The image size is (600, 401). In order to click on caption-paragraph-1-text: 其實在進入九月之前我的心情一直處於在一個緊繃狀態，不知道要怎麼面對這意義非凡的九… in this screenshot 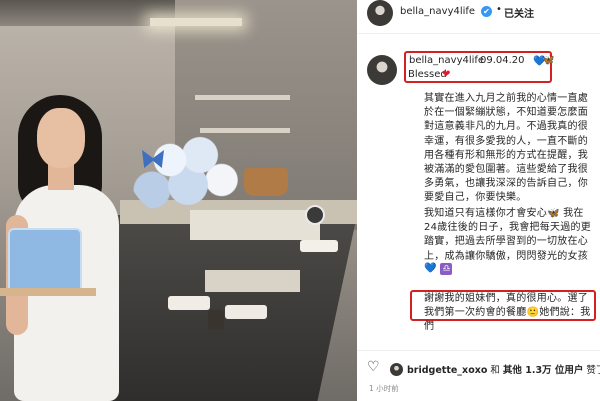, I will do `click(506, 148)`.